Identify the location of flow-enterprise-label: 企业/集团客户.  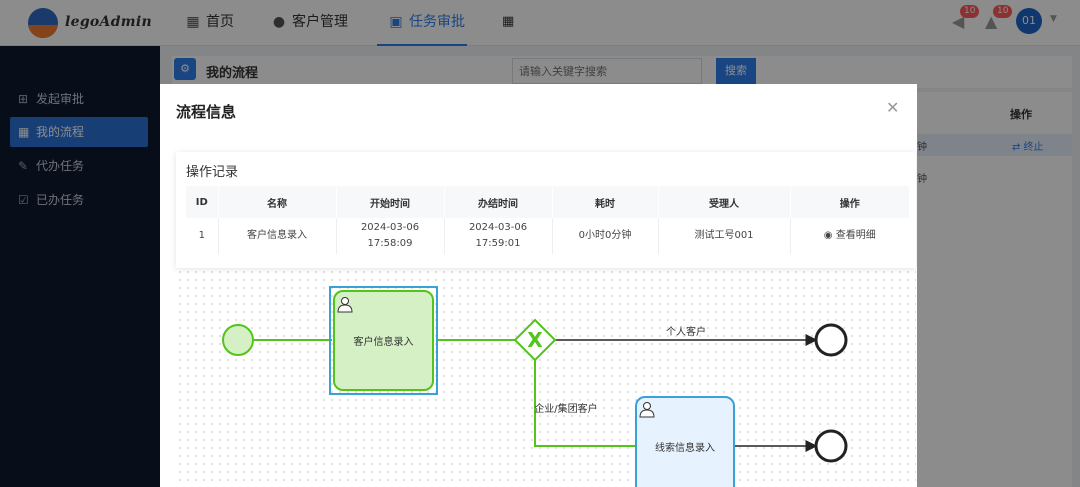
(566, 409).